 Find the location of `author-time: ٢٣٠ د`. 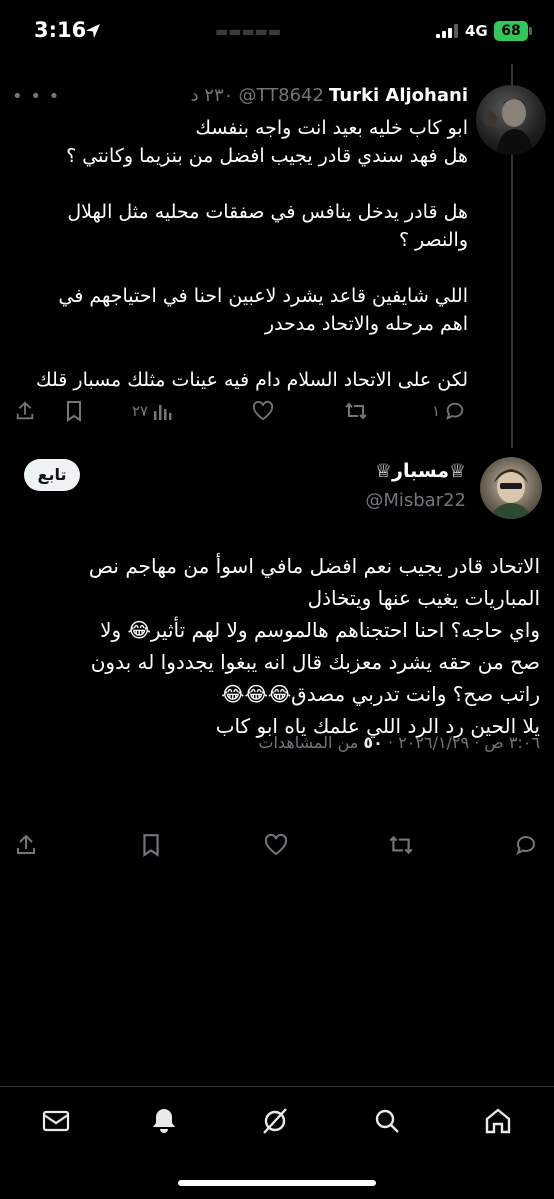

author-time: ٢٣٠ د is located at coordinates (212, 95).